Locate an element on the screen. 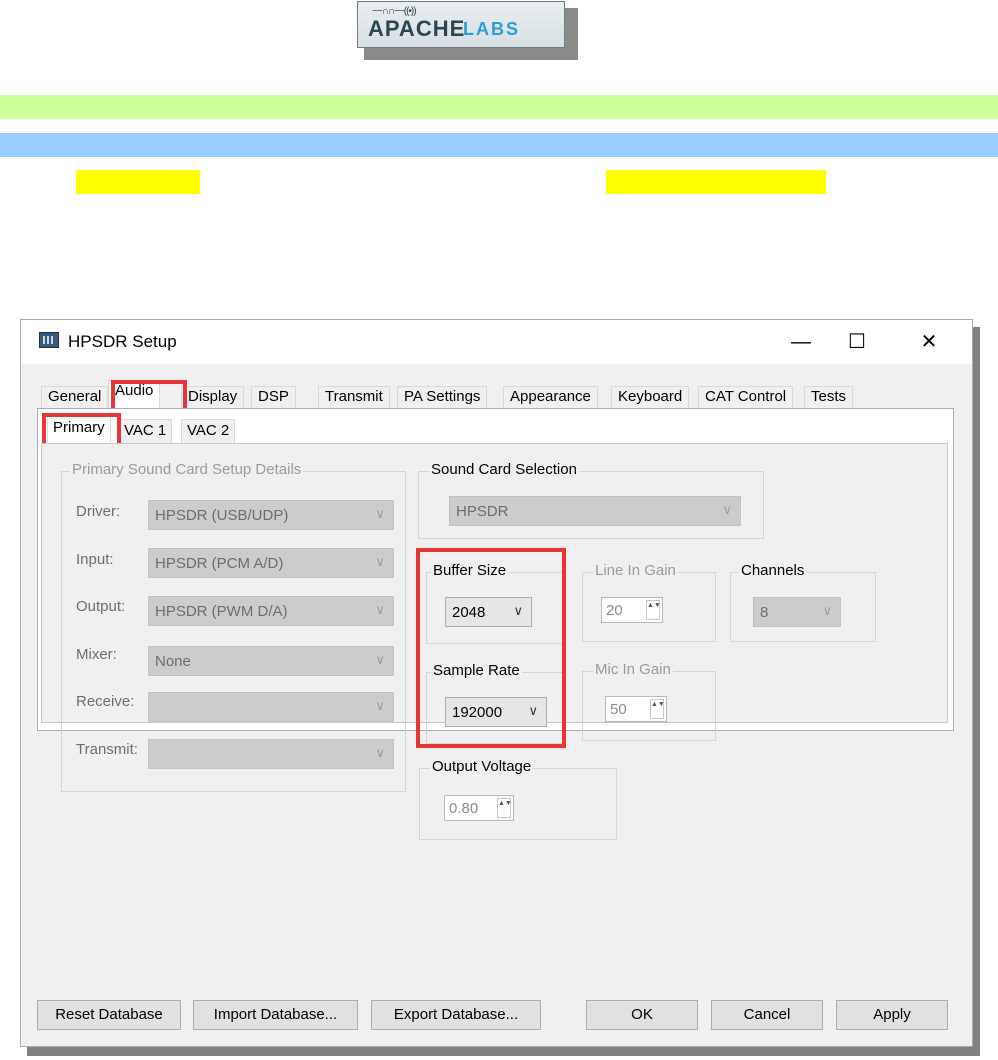 This screenshot has height=1060, width=998. tab-display: Display is located at coordinates (213, 397).